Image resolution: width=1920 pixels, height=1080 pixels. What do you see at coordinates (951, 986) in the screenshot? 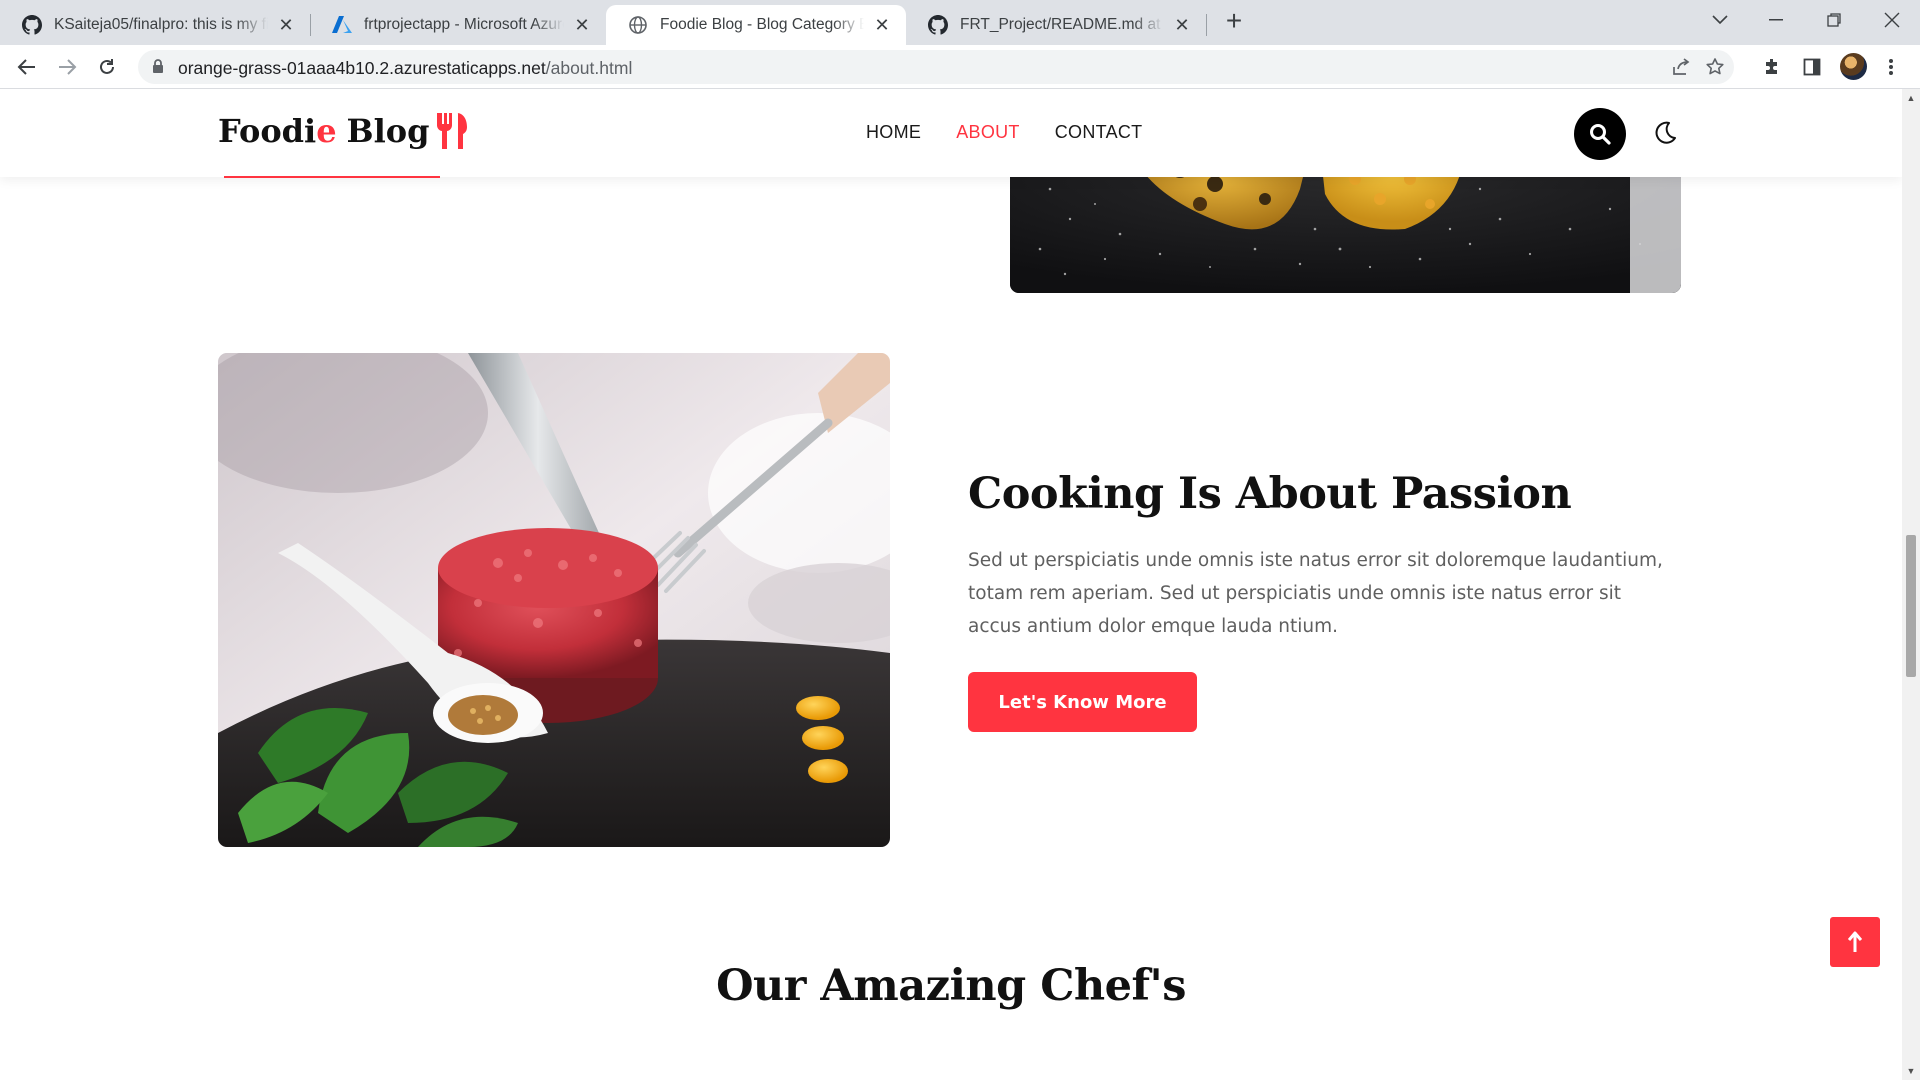
I see `chefs-section-title: Our Amazing Chef's` at bounding box center [951, 986].